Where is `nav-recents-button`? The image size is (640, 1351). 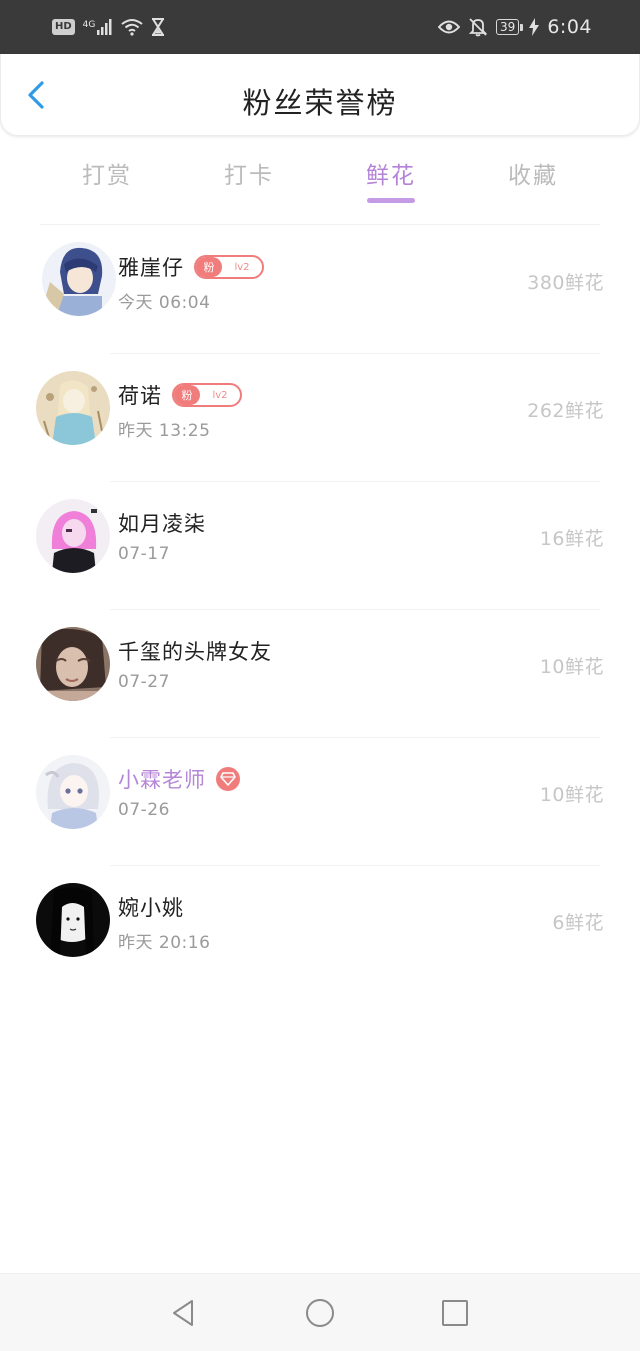 nav-recents-button is located at coordinates (455, 1313).